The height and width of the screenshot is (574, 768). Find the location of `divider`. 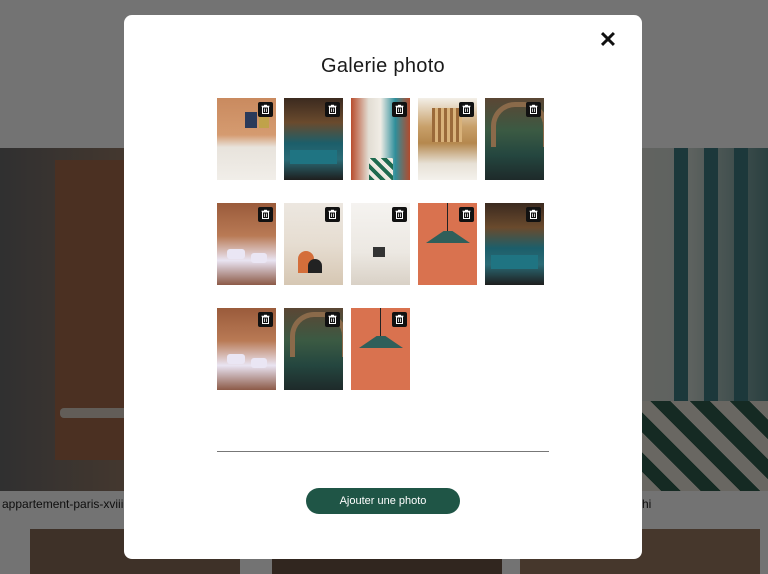

divider is located at coordinates (383, 451).